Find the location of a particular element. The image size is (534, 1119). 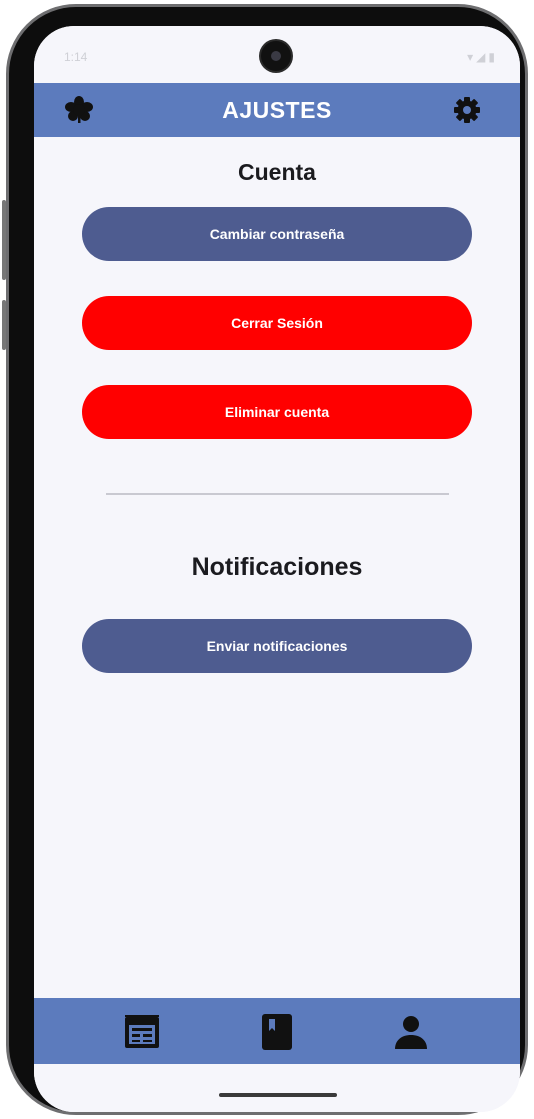

volume-button is located at coordinates (4, 240).